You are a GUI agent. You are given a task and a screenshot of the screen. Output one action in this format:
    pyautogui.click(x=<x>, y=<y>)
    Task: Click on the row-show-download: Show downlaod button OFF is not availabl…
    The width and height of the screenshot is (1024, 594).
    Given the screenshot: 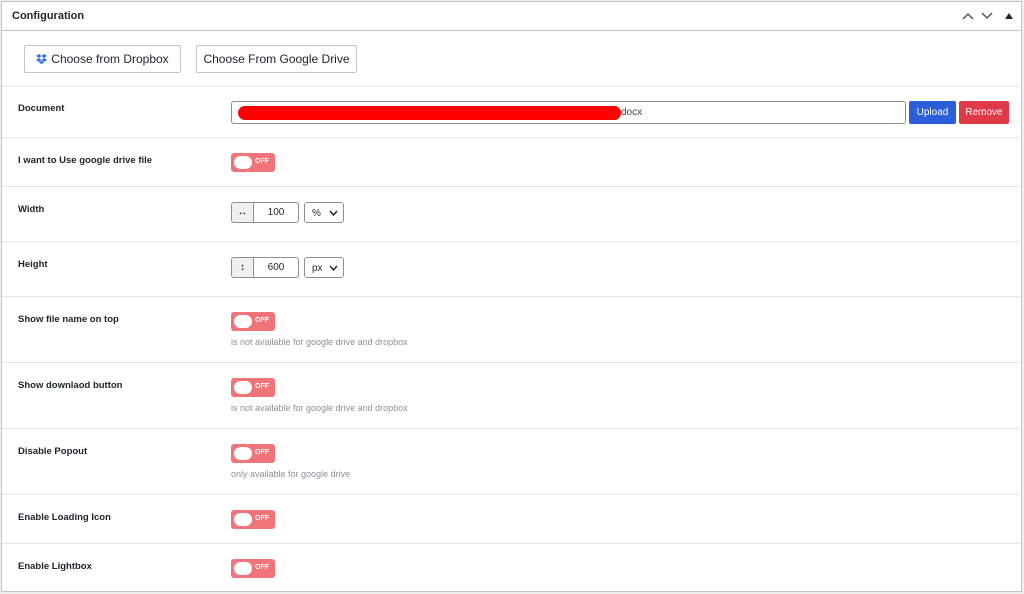 What is the action you would take?
    pyautogui.click(x=511, y=396)
    